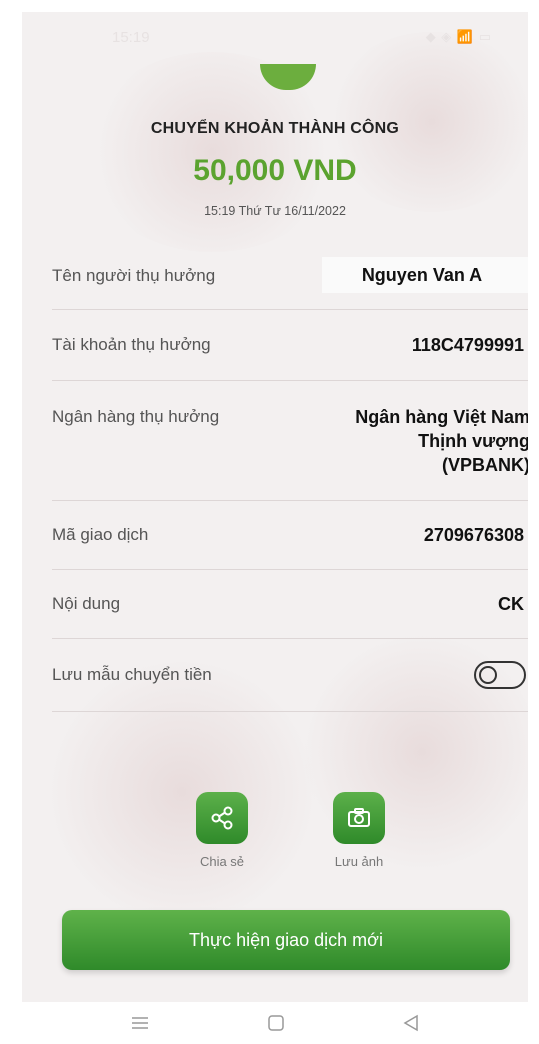 The image size is (539, 1044). I want to click on detail-label: Ngân hàng thụ hưởng, so click(136, 416).